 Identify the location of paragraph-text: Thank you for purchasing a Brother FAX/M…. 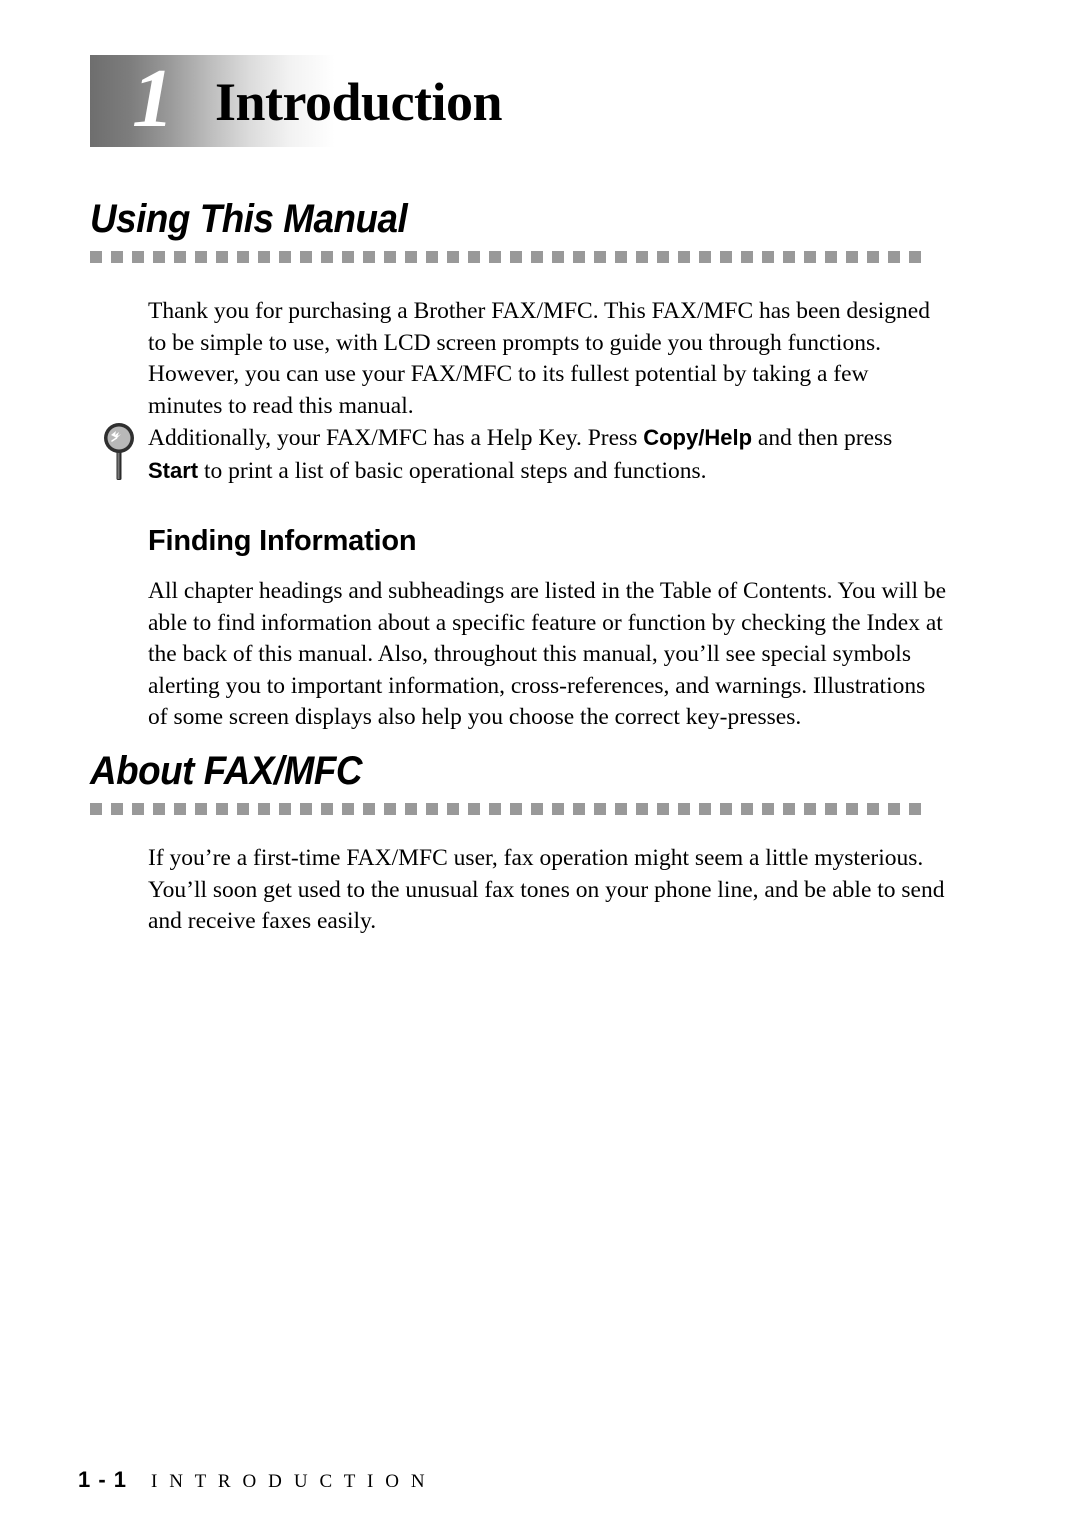
(539, 358).